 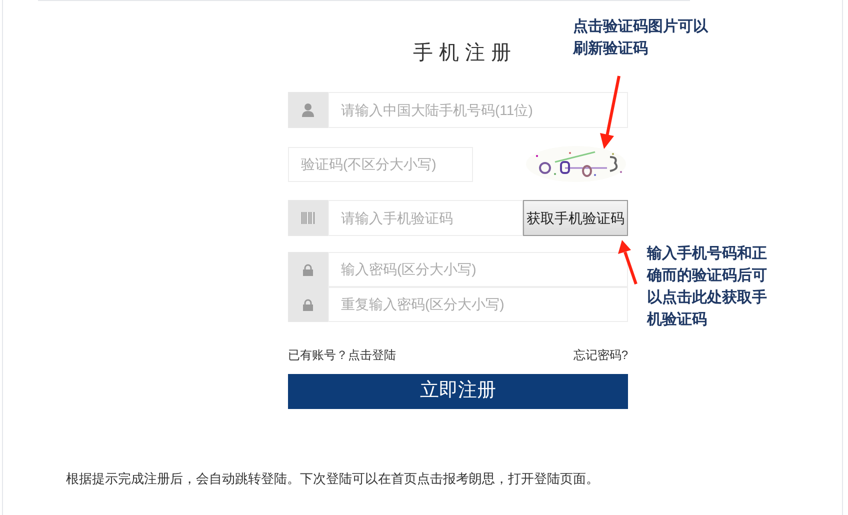 I want to click on annotation-text: 点击验证码图片可以刷新验证码, so click(x=641, y=38).